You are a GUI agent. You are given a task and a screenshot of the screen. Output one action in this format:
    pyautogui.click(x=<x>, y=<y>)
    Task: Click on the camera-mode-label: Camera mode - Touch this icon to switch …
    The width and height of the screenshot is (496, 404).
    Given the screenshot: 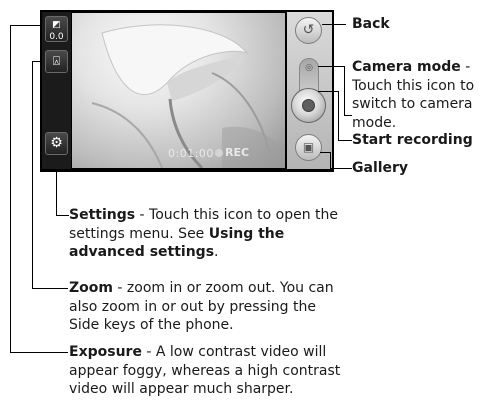 What is the action you would take?
    pyautogui.click(x=423, y=95)
    